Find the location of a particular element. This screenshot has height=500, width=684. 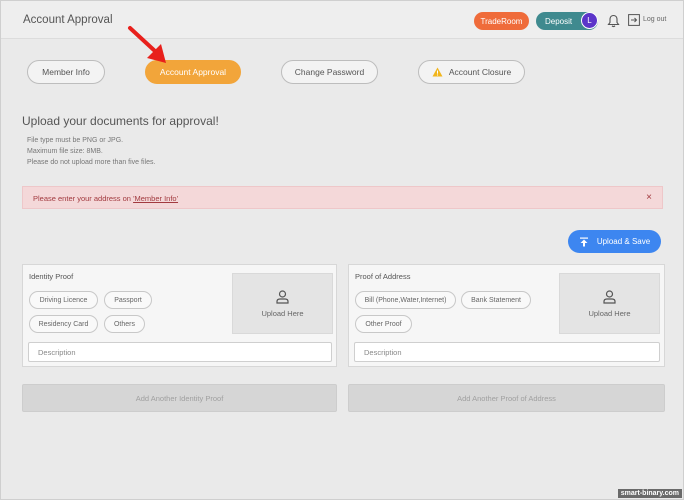

tab-member-info: Member Info is located at coordinates (66, 72).